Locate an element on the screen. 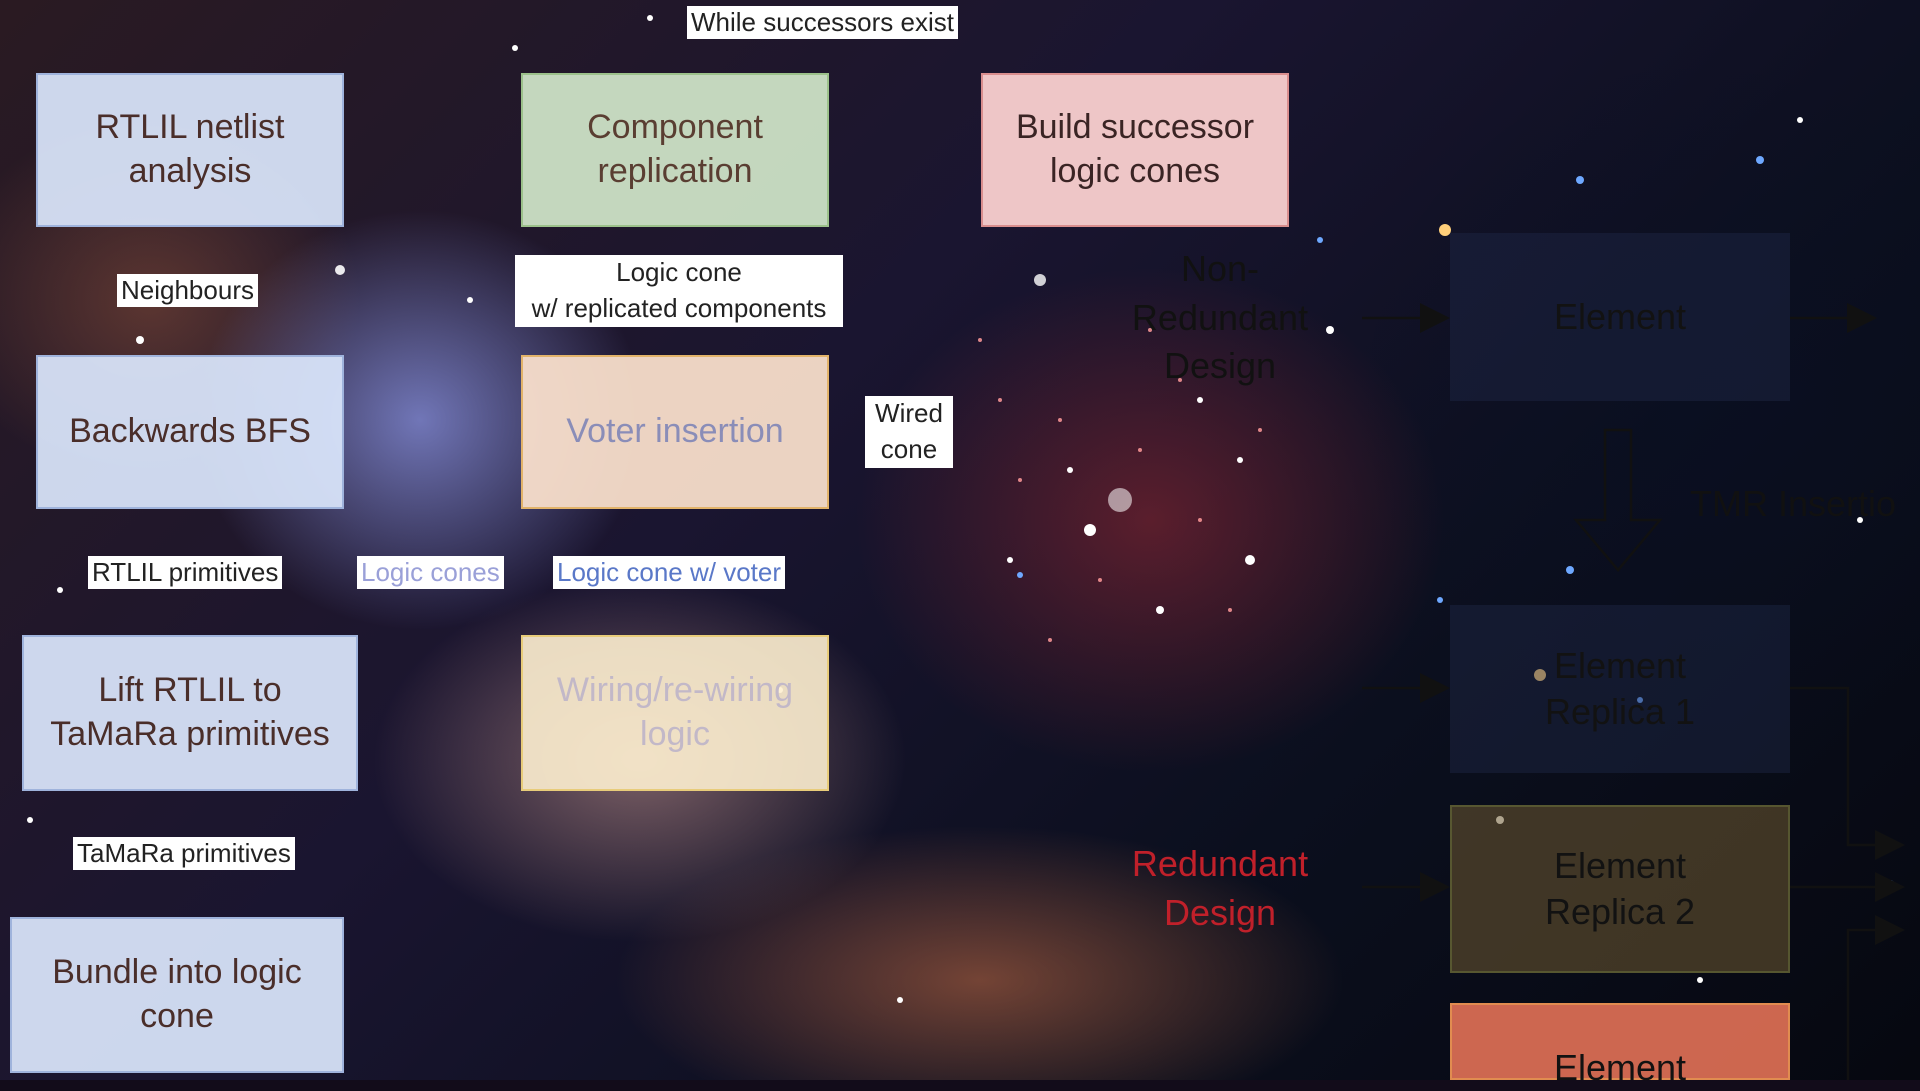 The image size is (1920, 1091). box-label: Build successor logic cones is located at coordinates (1135, 149).